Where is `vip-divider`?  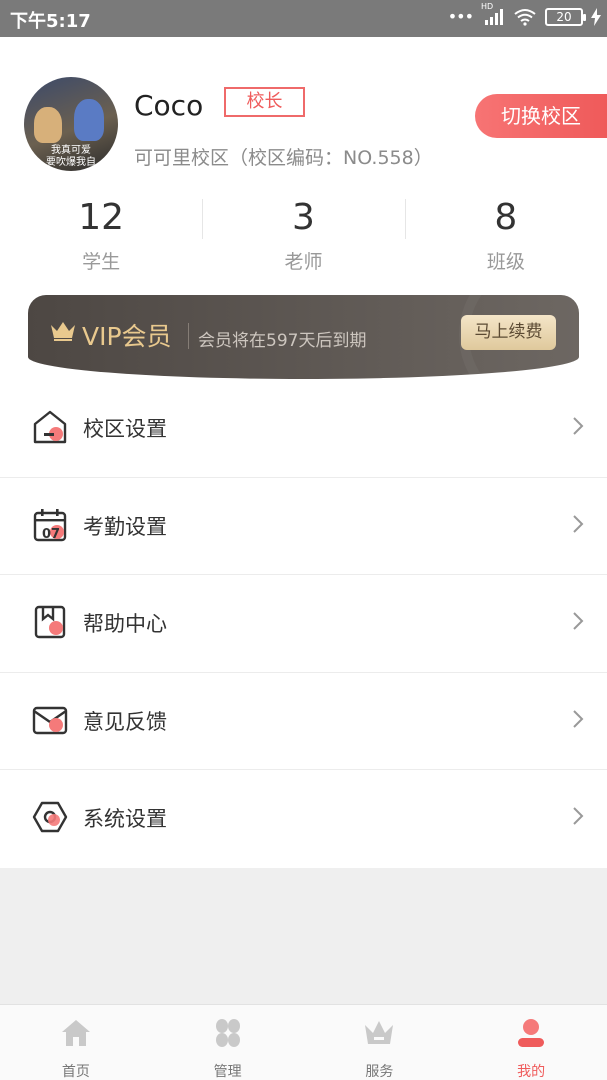
vip-divider is located at coordinates (188, 336).